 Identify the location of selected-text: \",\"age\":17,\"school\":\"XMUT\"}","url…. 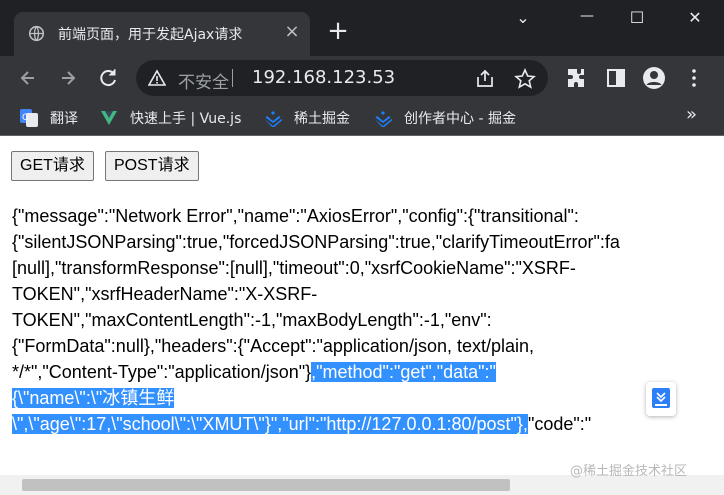
(270, 424).